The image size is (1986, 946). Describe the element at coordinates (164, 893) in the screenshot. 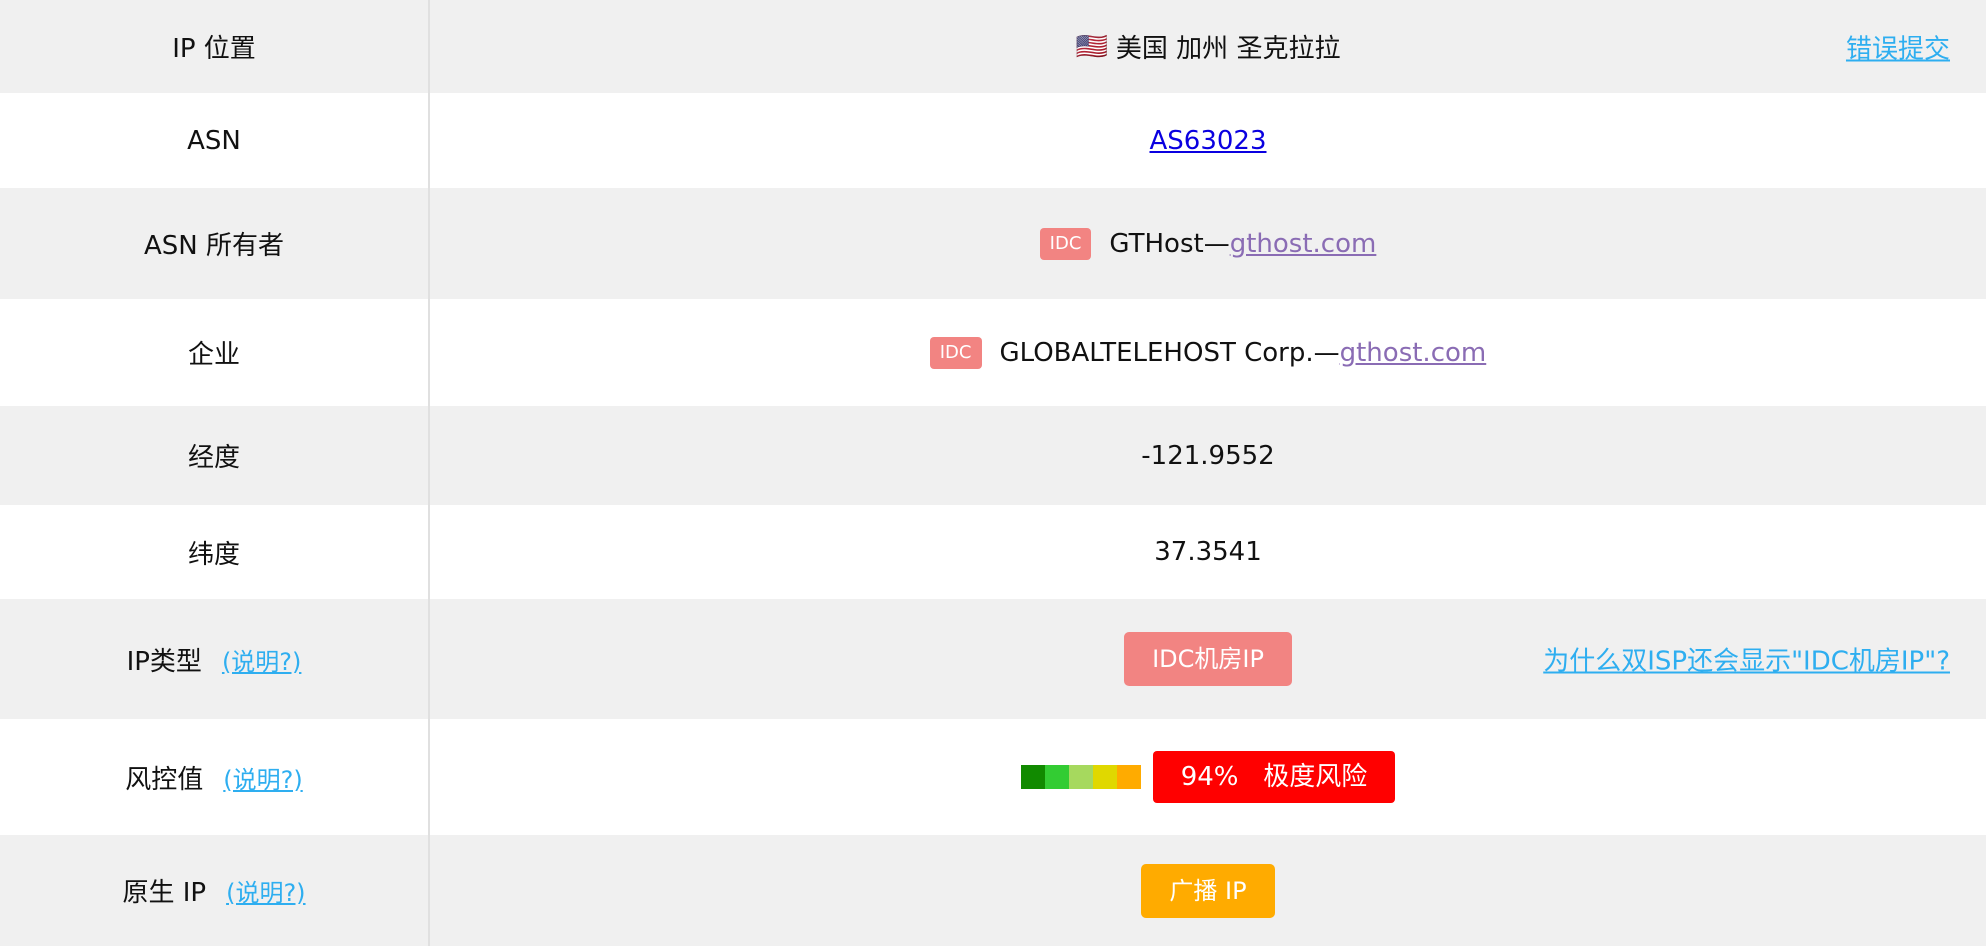

I see `native-ip-label: 原生 IP` at that location.